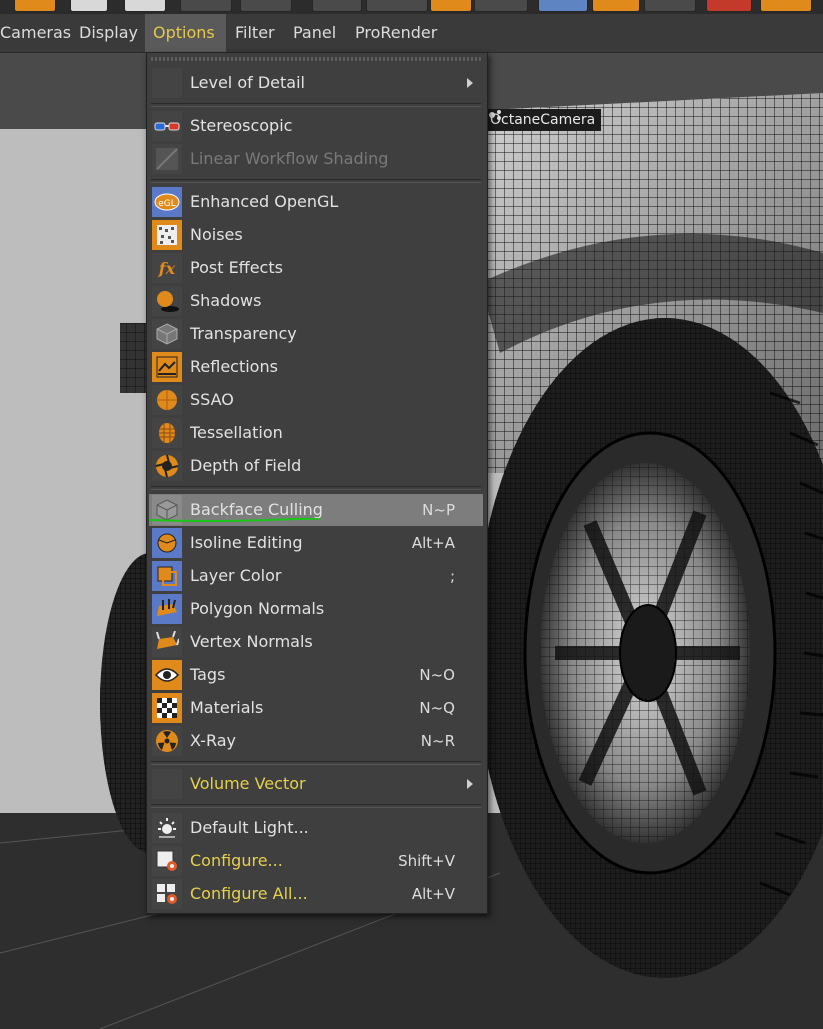 The image size is (823, 1029). What do you see at coordinates (167, 828) in the screenshot?
I see `light-icon` at bounding box center [167, 828].